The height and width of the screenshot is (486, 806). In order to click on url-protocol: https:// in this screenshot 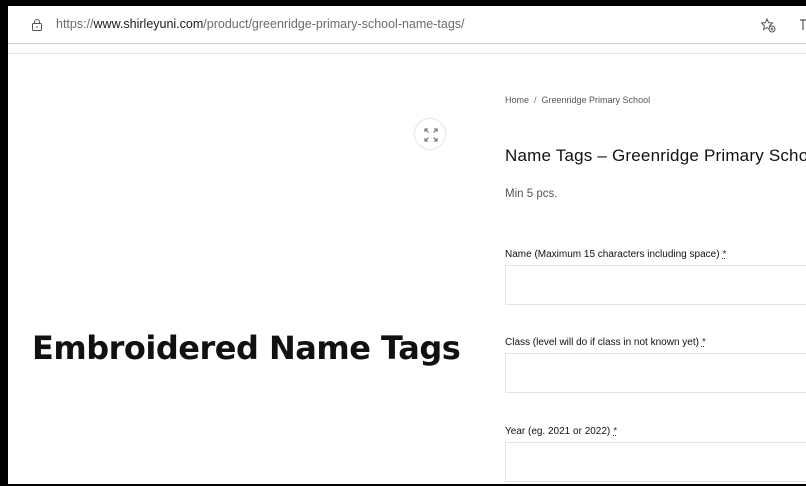, I will do `click(75, 24)`.